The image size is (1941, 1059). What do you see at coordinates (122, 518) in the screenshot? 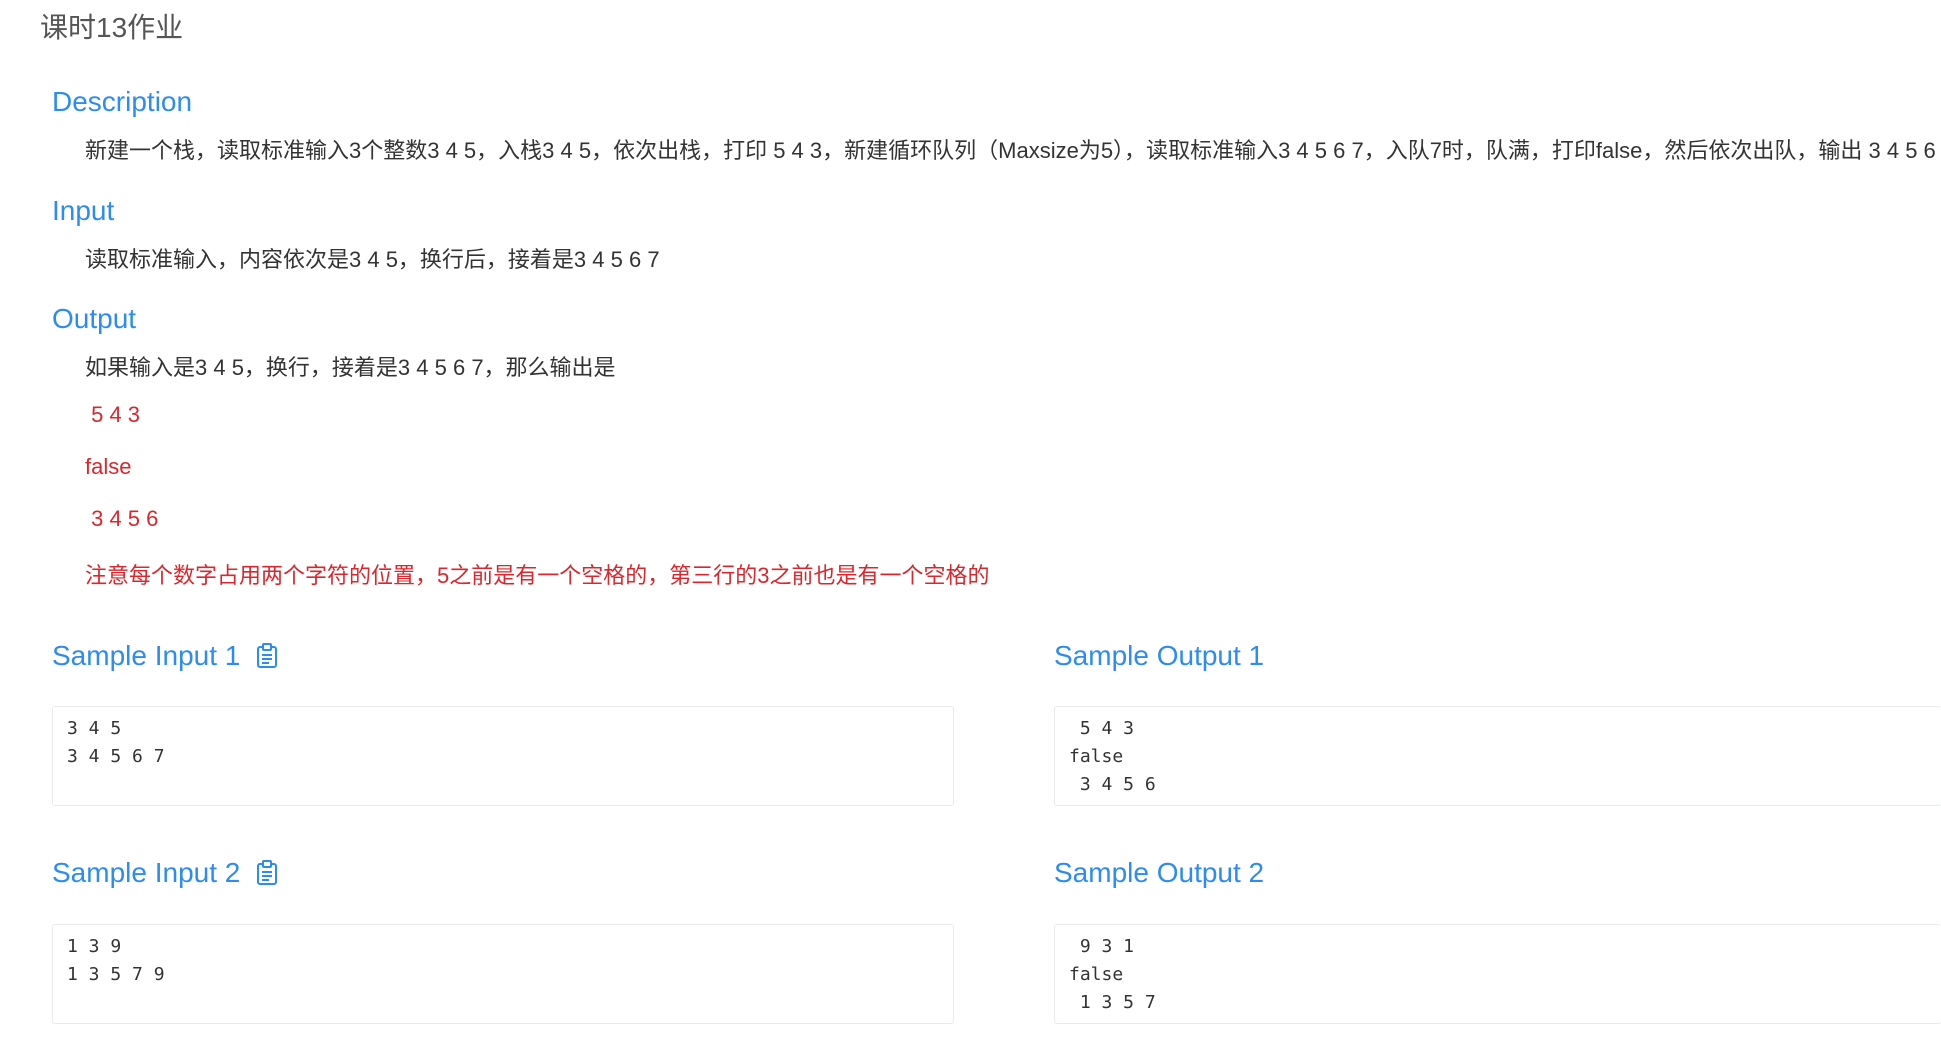
I see `output-line-3: 3 4 5 6` at bounding box center [122, 518].